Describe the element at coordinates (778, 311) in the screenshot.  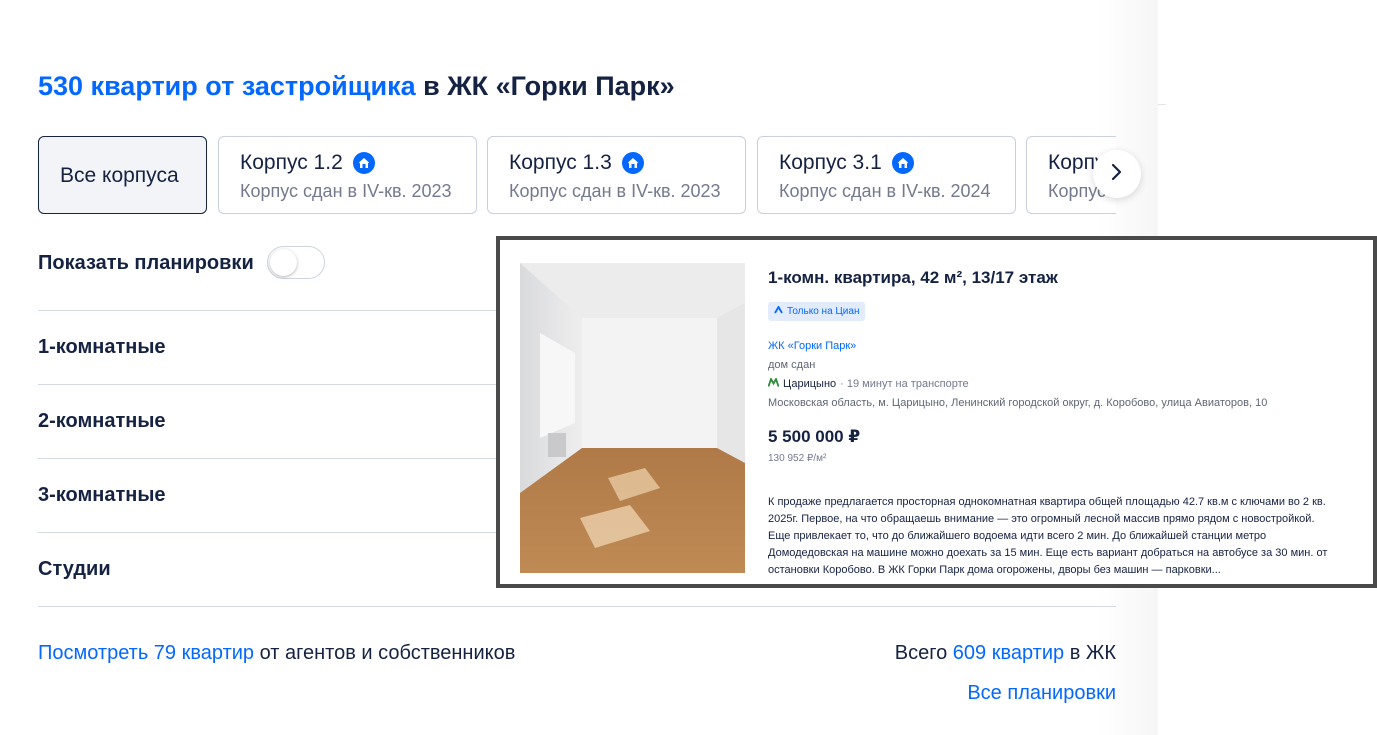
I see `cian-logo-icon` at that location.